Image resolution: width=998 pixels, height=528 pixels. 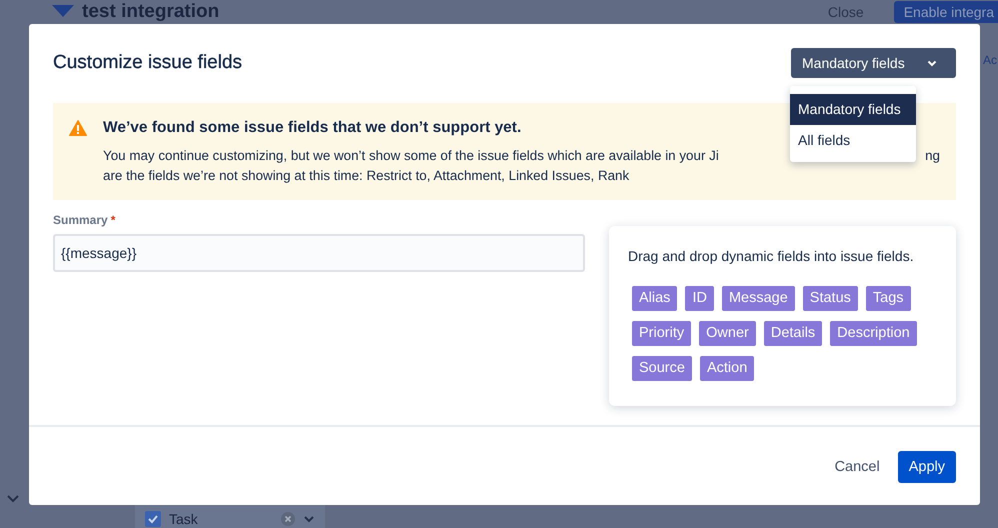 What do you see at coordinates (853, 109) in the screenshot?
I see `menu-item: Mandatory fields` at bounding box center [853, 109].